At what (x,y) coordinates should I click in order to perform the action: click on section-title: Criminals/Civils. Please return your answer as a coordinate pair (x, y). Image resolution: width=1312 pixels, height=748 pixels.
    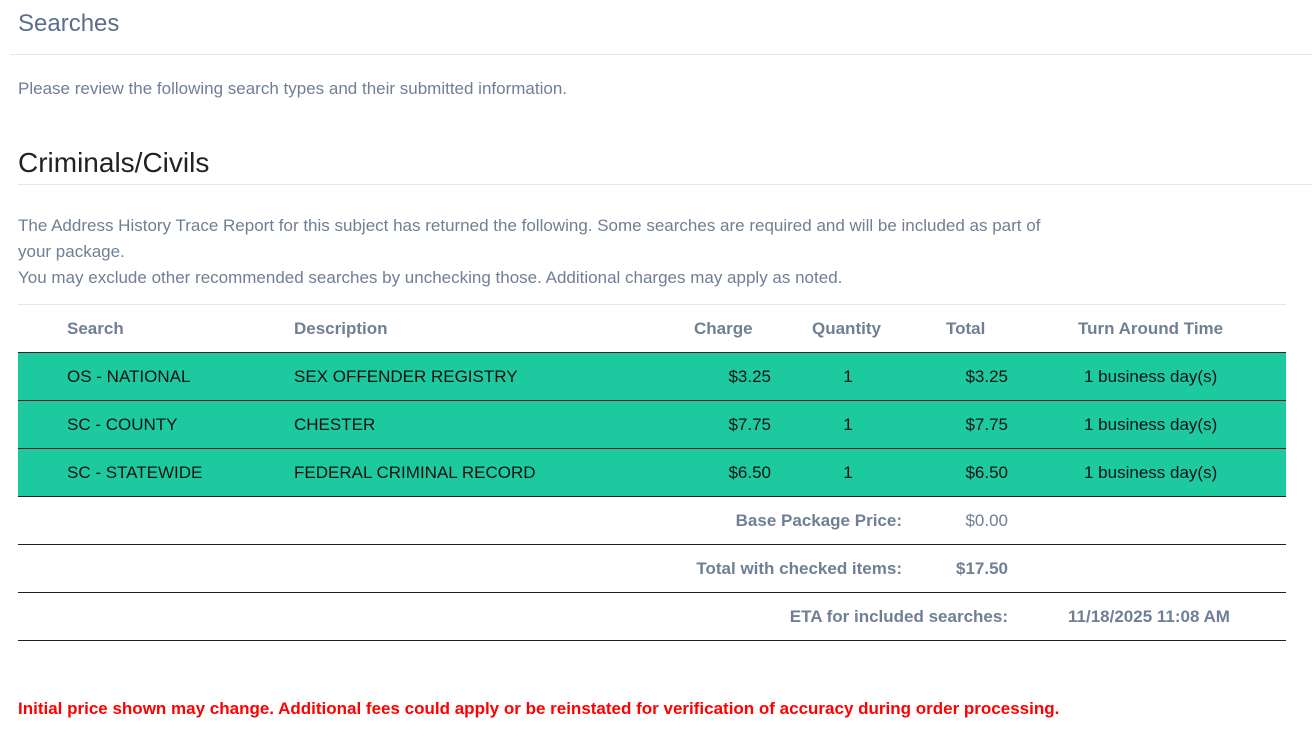
    Looking at the image, I should click on (114, 162).